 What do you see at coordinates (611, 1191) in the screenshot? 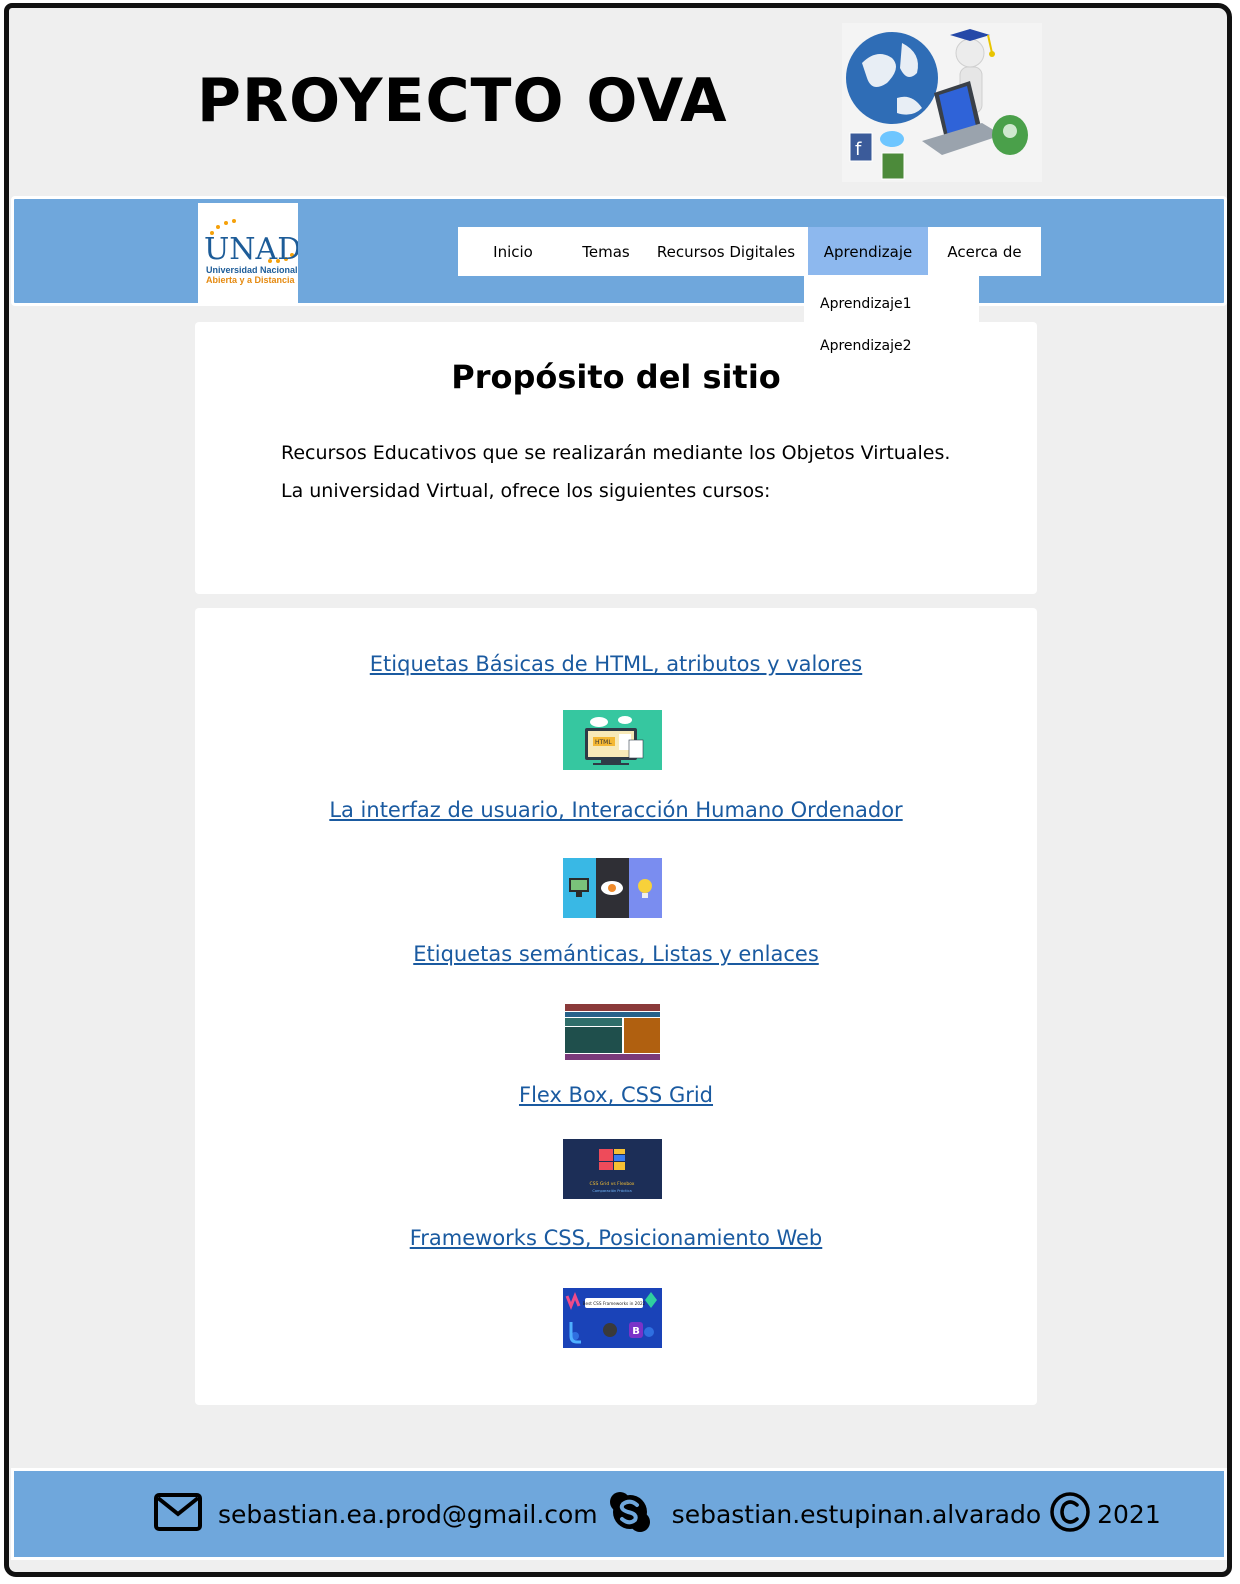
I see `thumb-grid-sub: Comparación Práctica` at bounding box center [611, 1191].